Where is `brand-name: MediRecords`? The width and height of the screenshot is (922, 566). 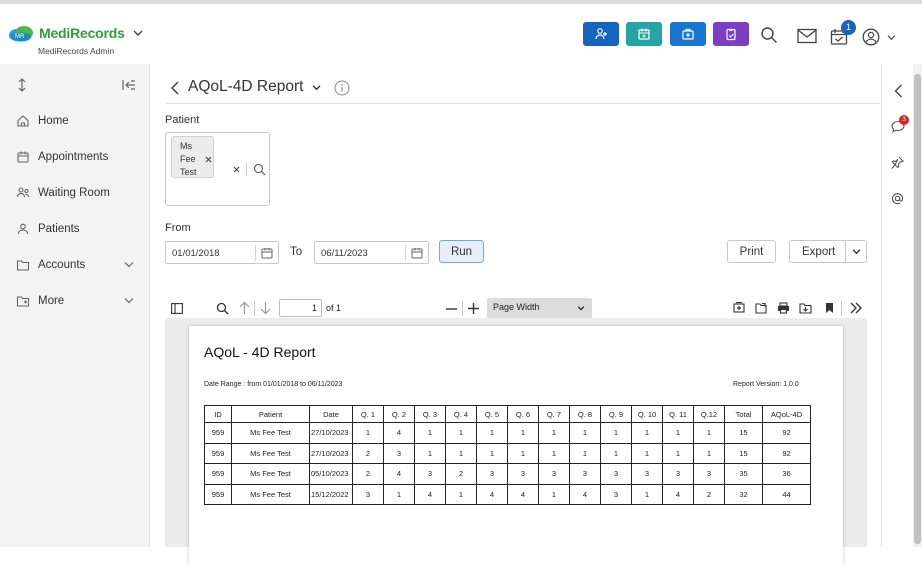 brand-name: MediRecords is located at coordinates (82, 33).